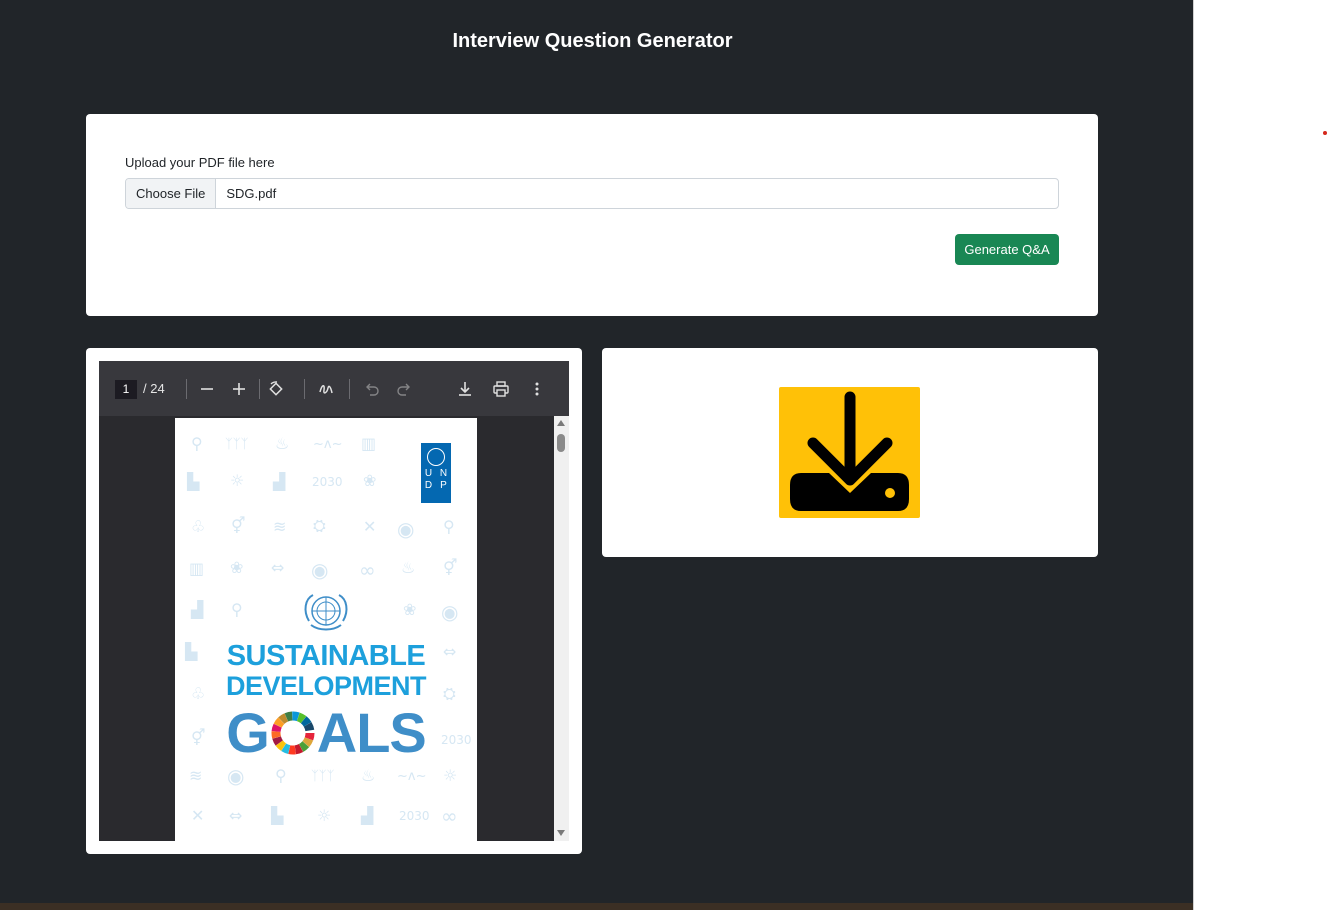 Image resolution: width=1328 pixels, height=910 pixels. Describe the element at coordinates (501, 389) in the screenshot. I see `print-icon` at that location.